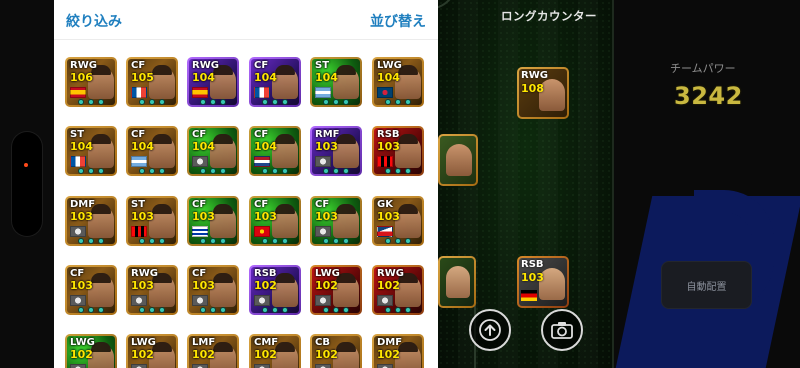 This screenshot has height=368, width=800. Describe the element at coordinates (94, 21) in the screenshot. I see `filter-button: 絞り込み` at that location.